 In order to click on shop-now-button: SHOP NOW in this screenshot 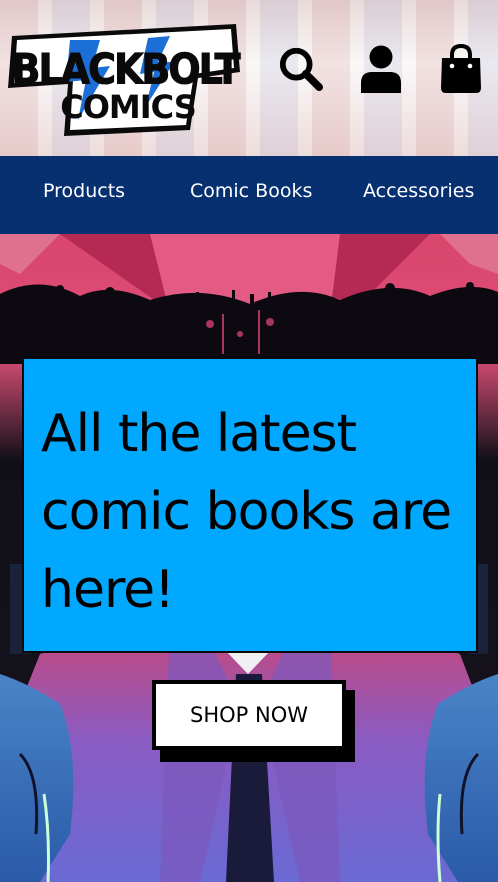, I will do `click(249, 715)`.